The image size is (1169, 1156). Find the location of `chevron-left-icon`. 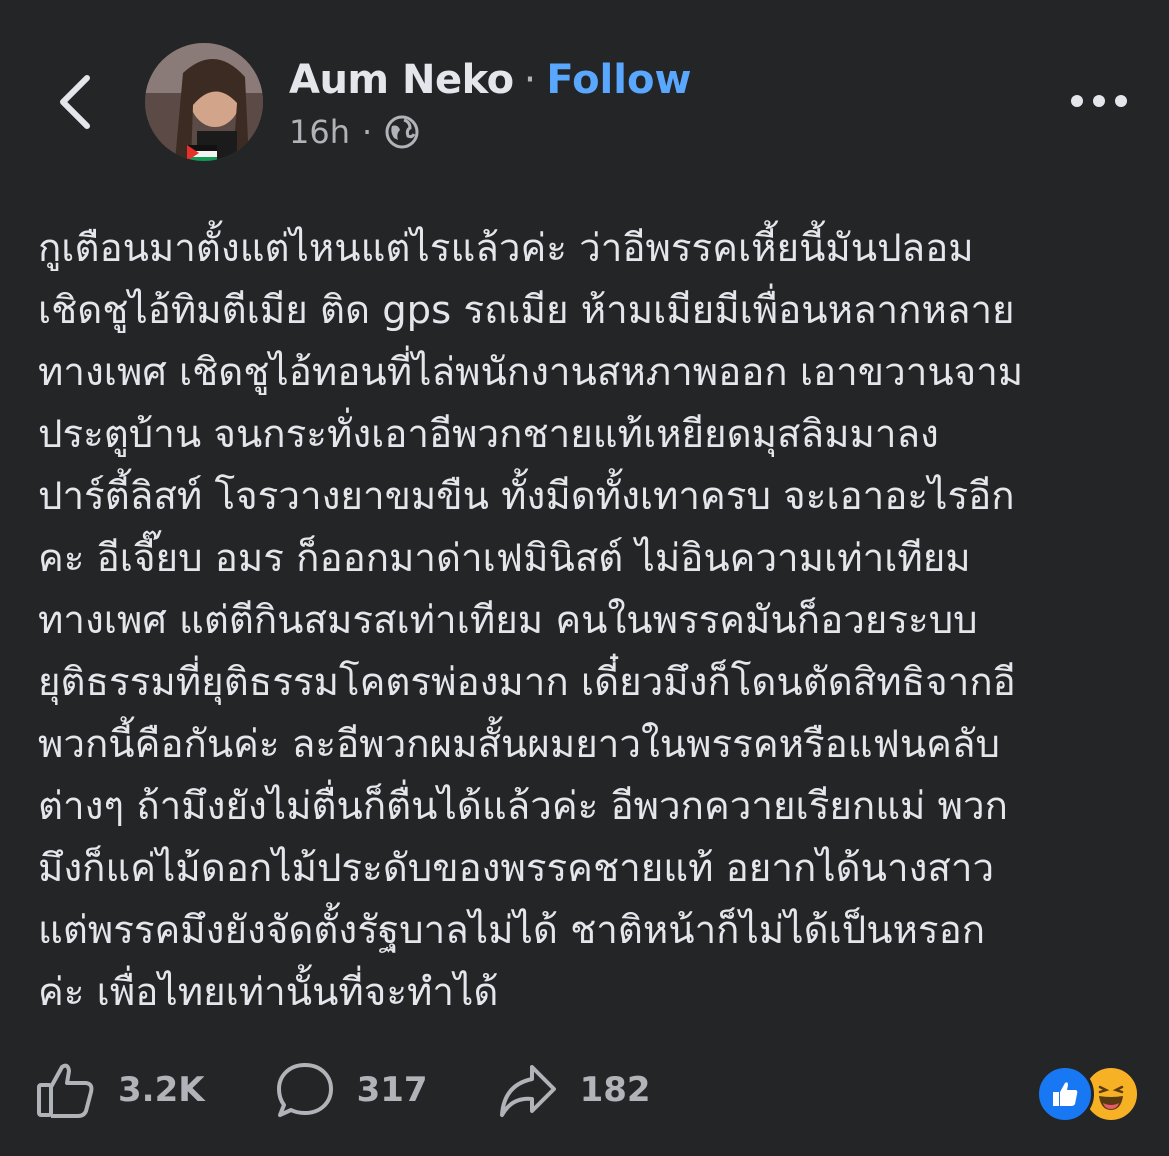

chevron-left-icon is located at coordinates (75, 104).